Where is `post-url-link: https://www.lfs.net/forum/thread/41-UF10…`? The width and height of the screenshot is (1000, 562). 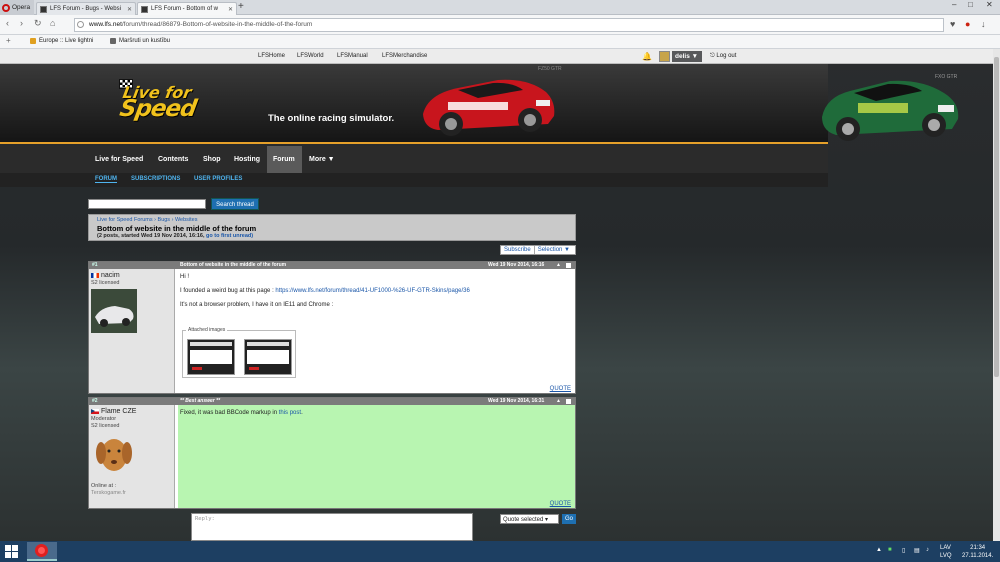
post-url-link: https://www.lfs.net/forum/thread/41-UF10… is located at coordinates (372, 291).